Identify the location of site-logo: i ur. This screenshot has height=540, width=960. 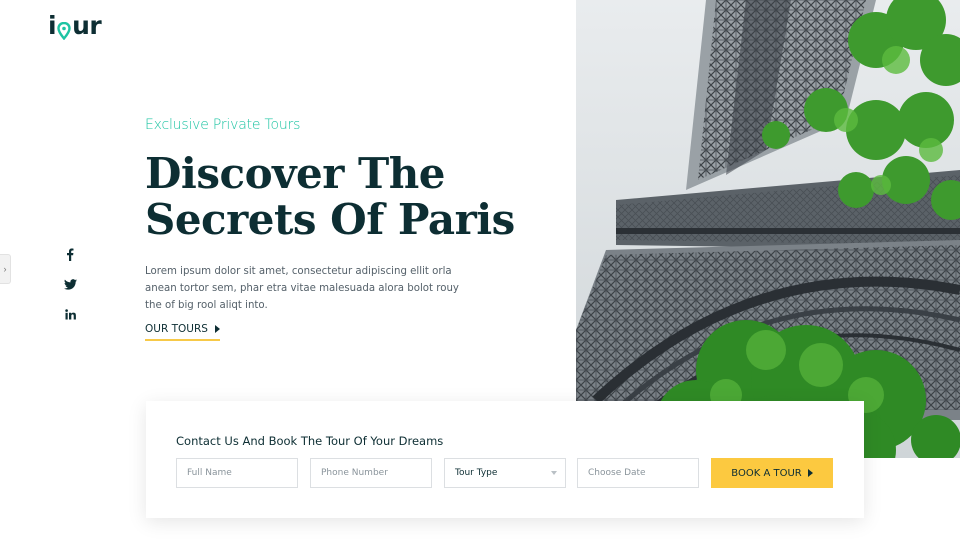
(75, 26).